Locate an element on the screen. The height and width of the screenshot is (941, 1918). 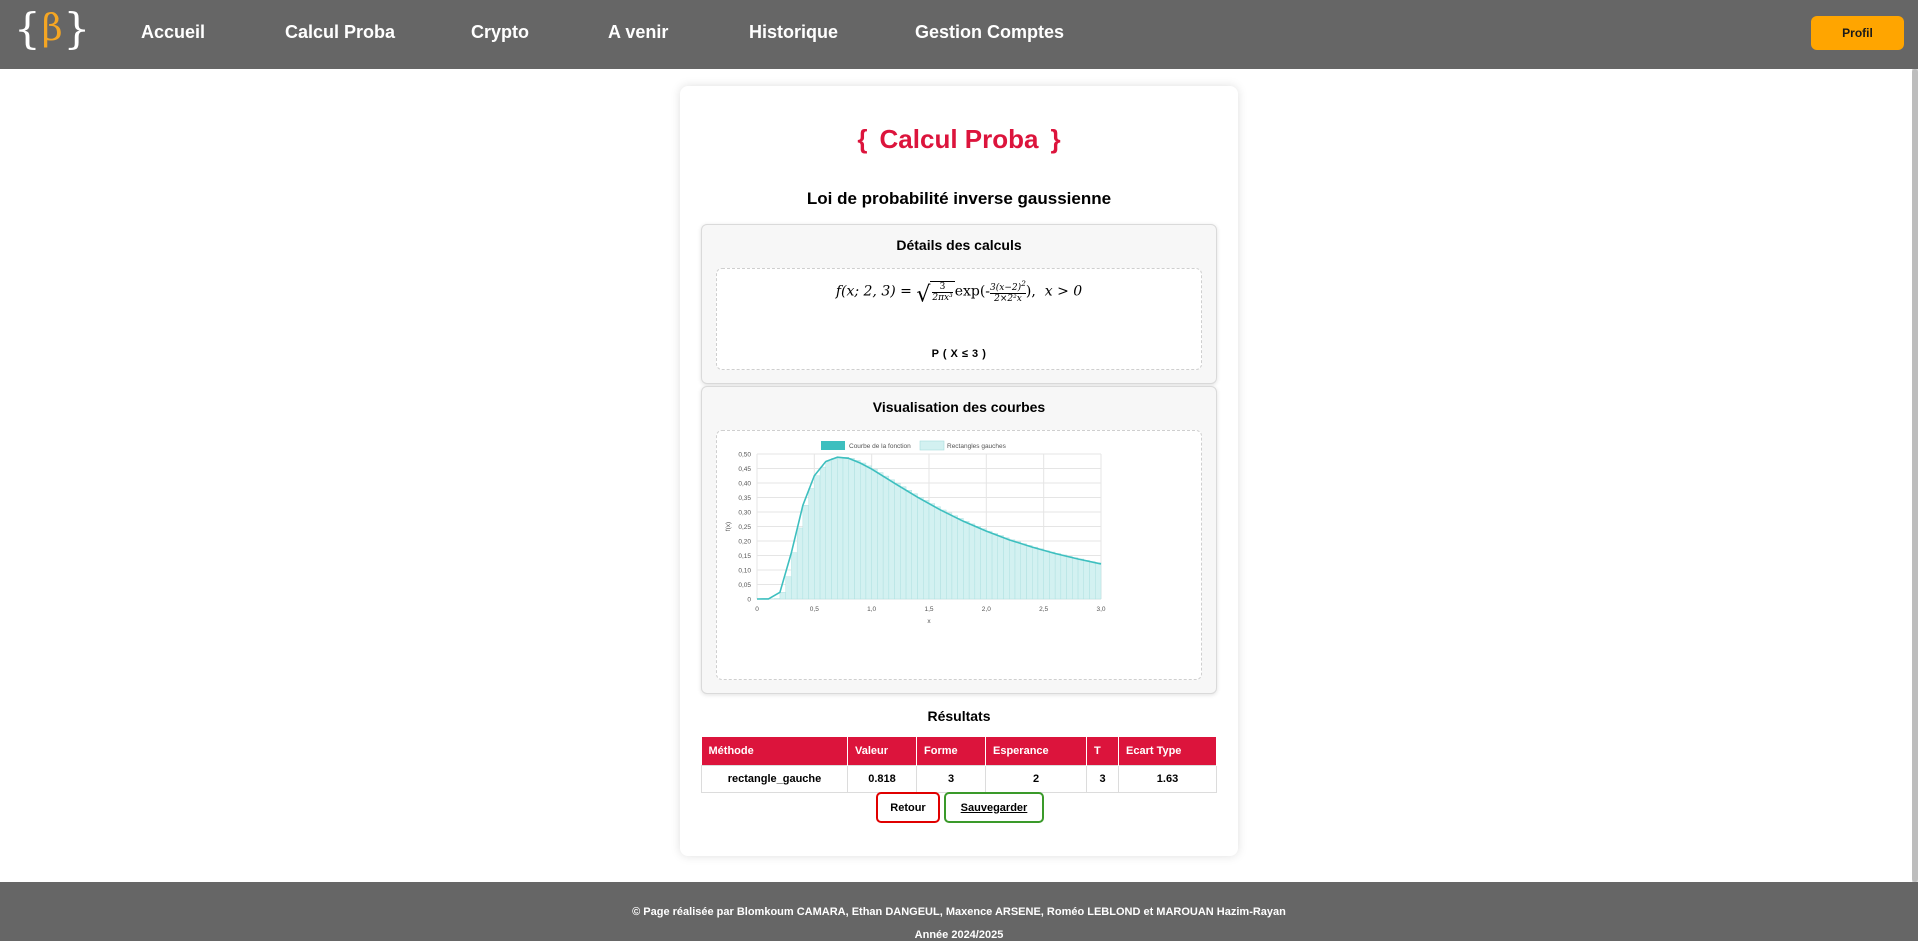
cell-methode: rectangle_gauche is located at coordinates (774, 778).